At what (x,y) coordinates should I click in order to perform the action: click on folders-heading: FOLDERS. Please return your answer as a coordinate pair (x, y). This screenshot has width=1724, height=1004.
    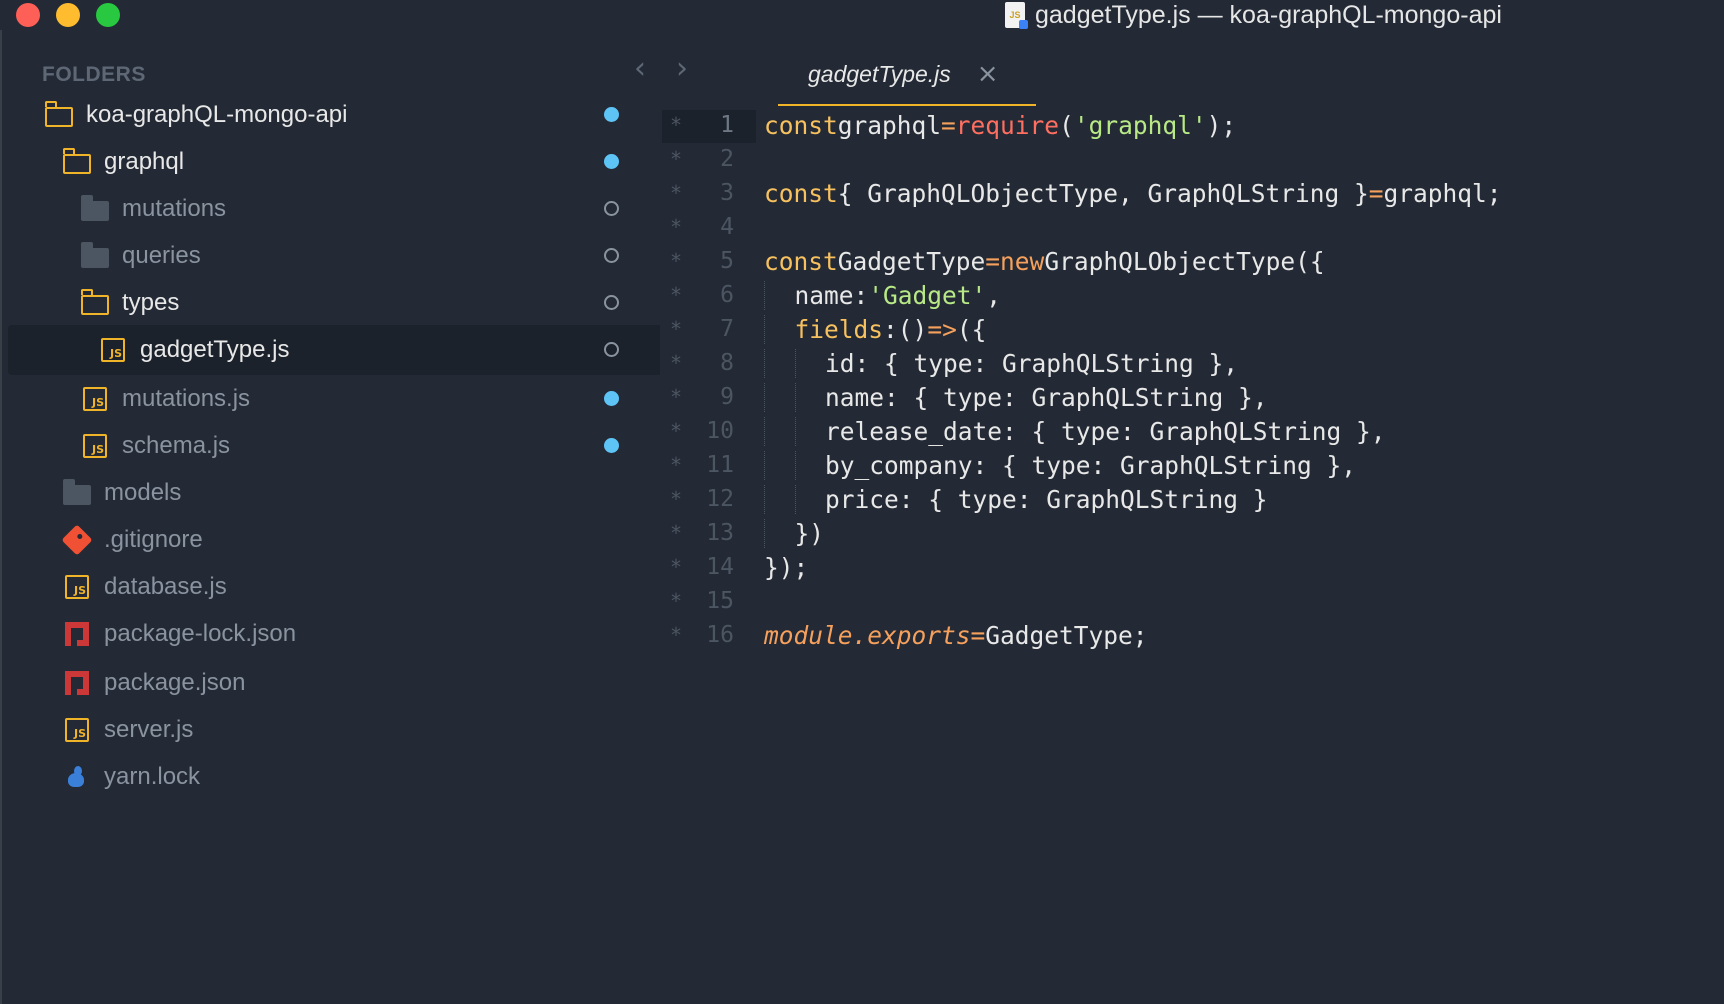
    Looking at the image, I should click on (94, 74).